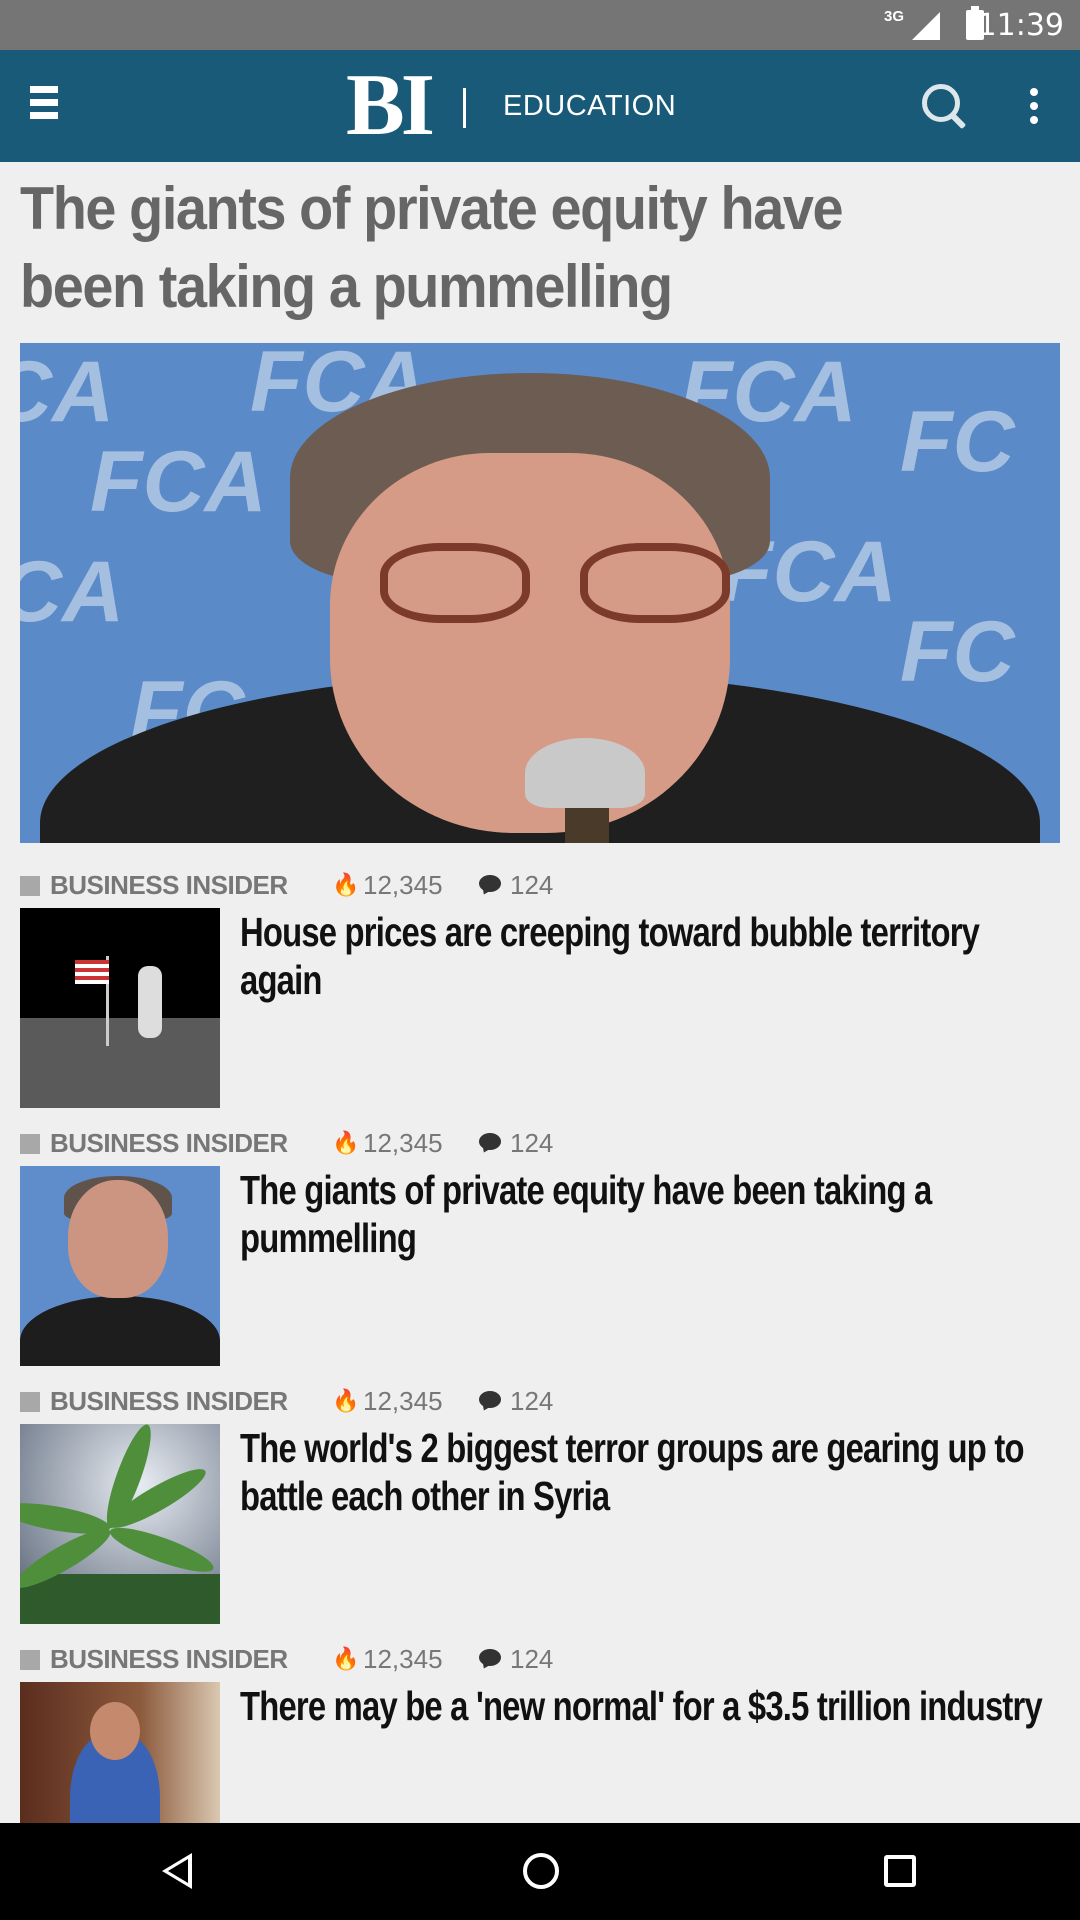  Describe the element at coordinates (944, 106) in the screenshot. I see `search-icon` at that location.